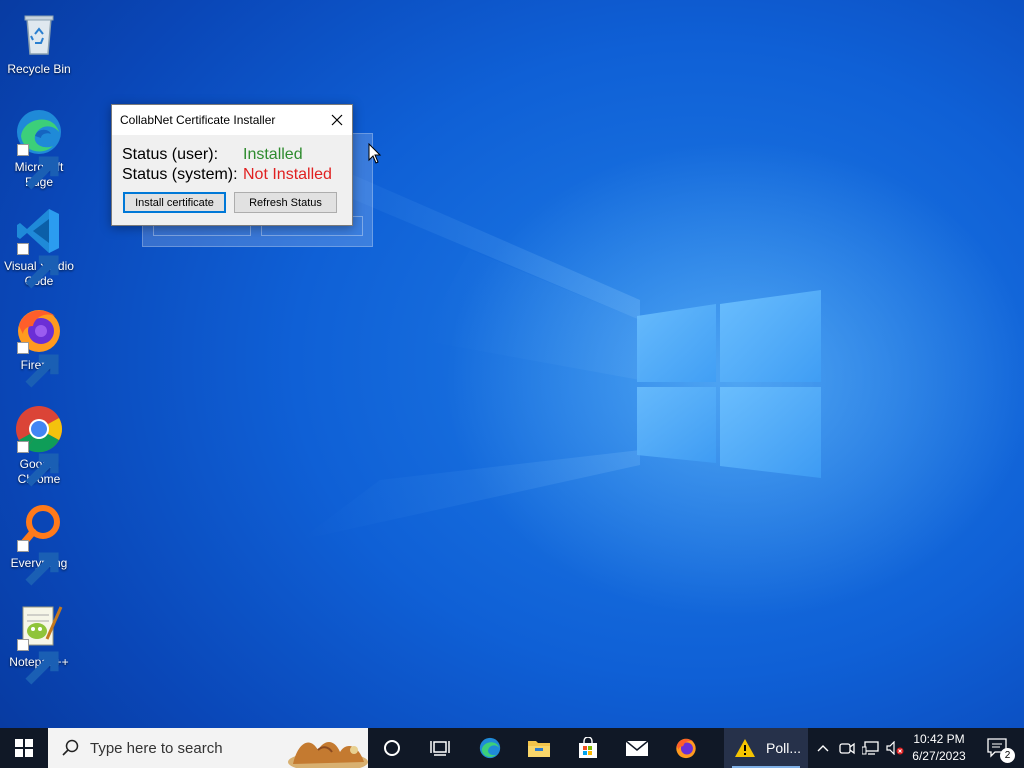 The height and width of the screenshot is (768, 1024). I want to click on search-highlight-art, so click(328, 755).